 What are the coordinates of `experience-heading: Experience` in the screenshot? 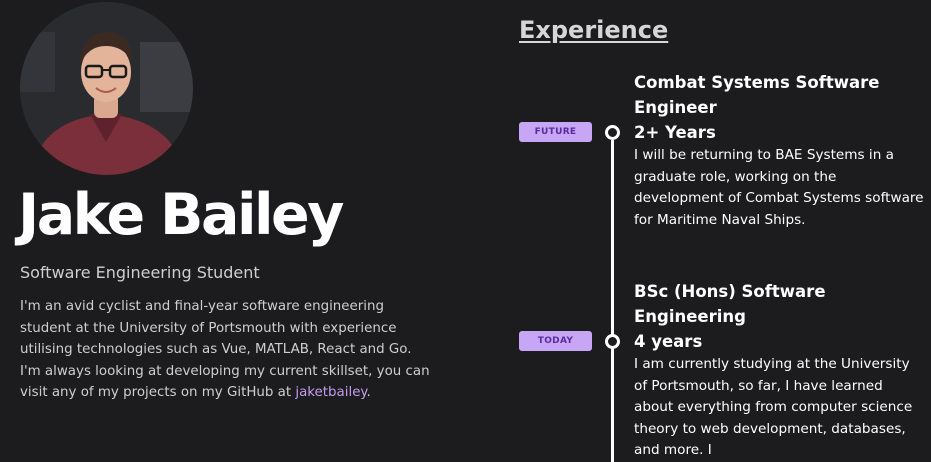 It's located at (594, 30).